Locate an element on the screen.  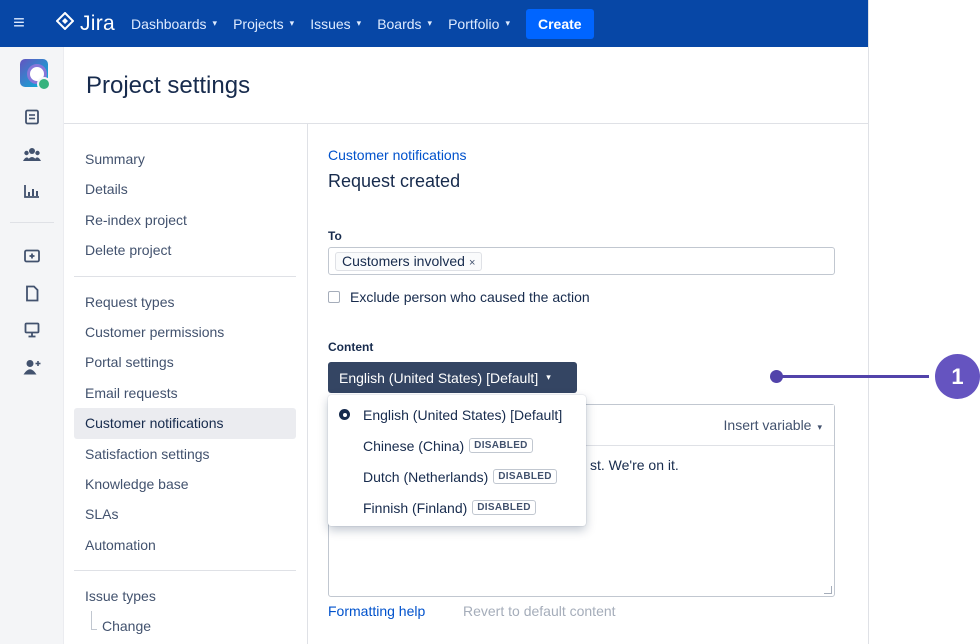
settings-nav-email-requests: Email requests is located at coordinates (185, 393).